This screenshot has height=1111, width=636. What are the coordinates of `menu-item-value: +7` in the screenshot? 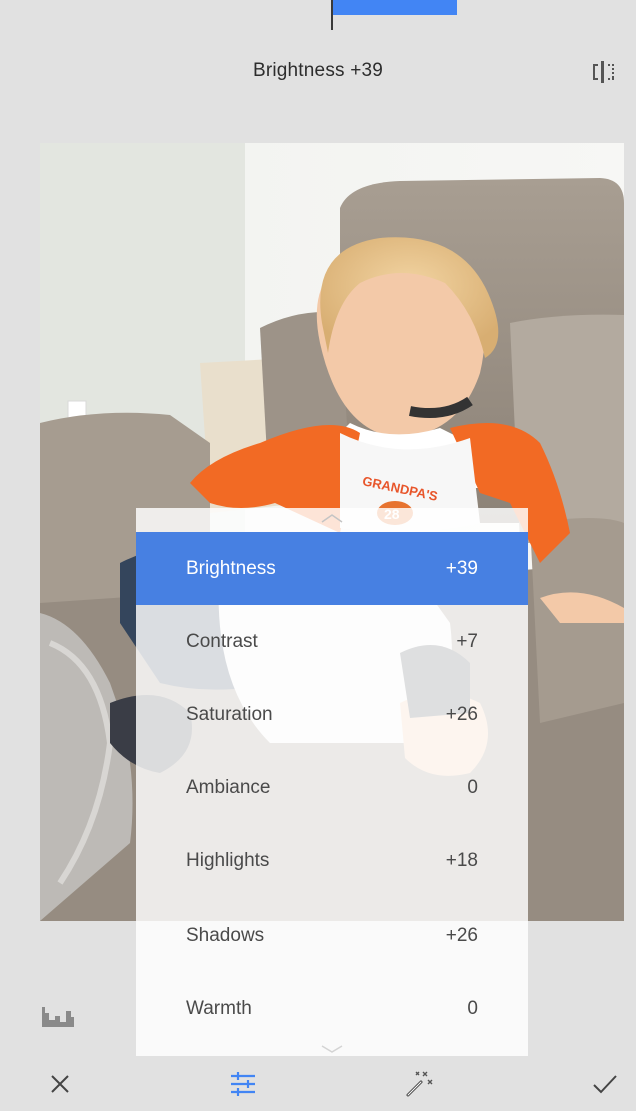 It's located at (467, 641).